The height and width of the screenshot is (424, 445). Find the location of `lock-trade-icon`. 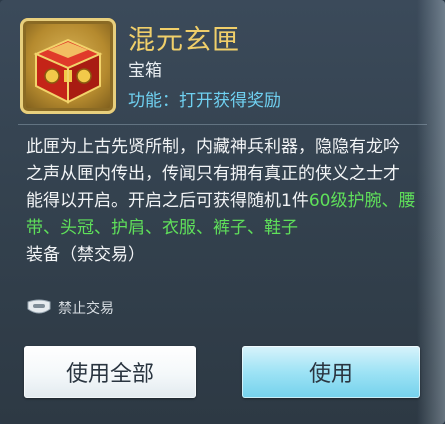

lock-trade-icon is located at coordinates (39, 306).